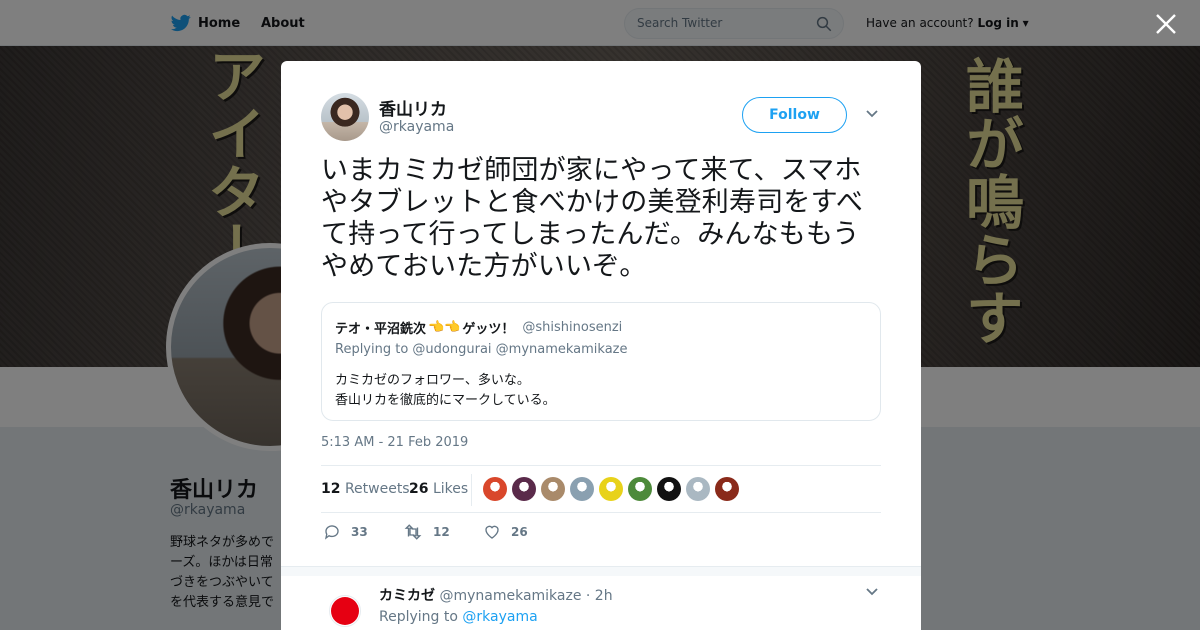 The width and height of the screenshot is (1200, 630). I want to click on quoted-body-line: カミカゼのフォロワー、多いな。, so click(432, 380).